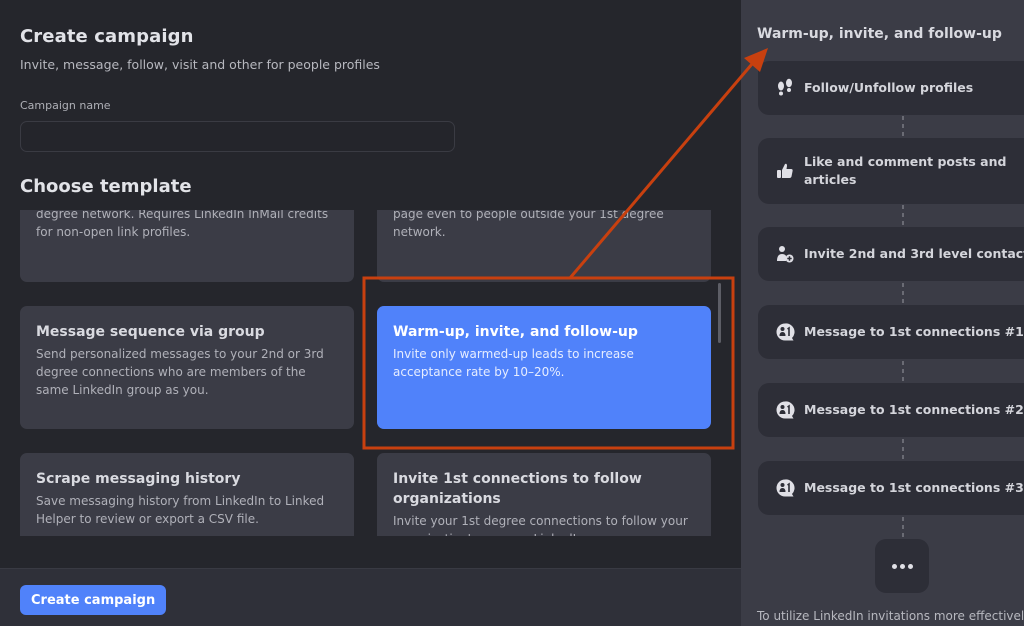 The height and width of the screenshot is (626, 1024). Describe the element at coordinates (719, 313) in the screenshot. I see `template-grid-scrollbar` at that location.